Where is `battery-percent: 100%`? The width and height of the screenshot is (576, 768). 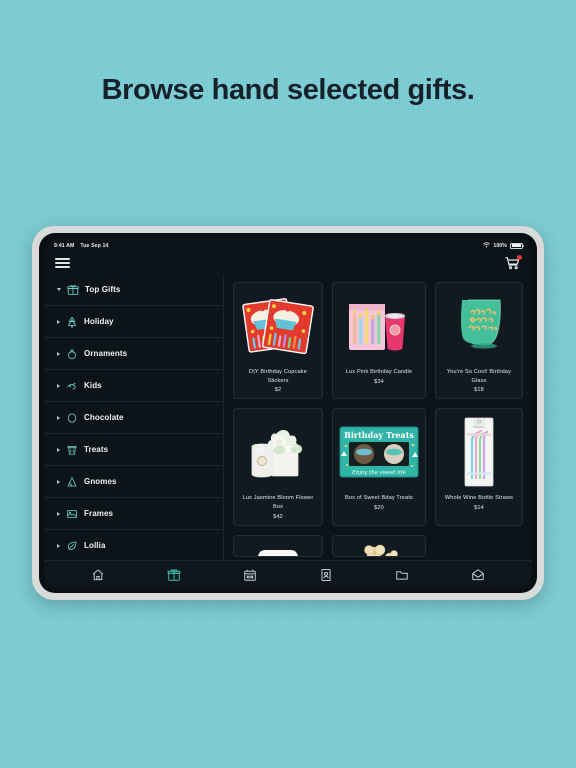 battery-percent: 100% is located at coordinates (500, 245).